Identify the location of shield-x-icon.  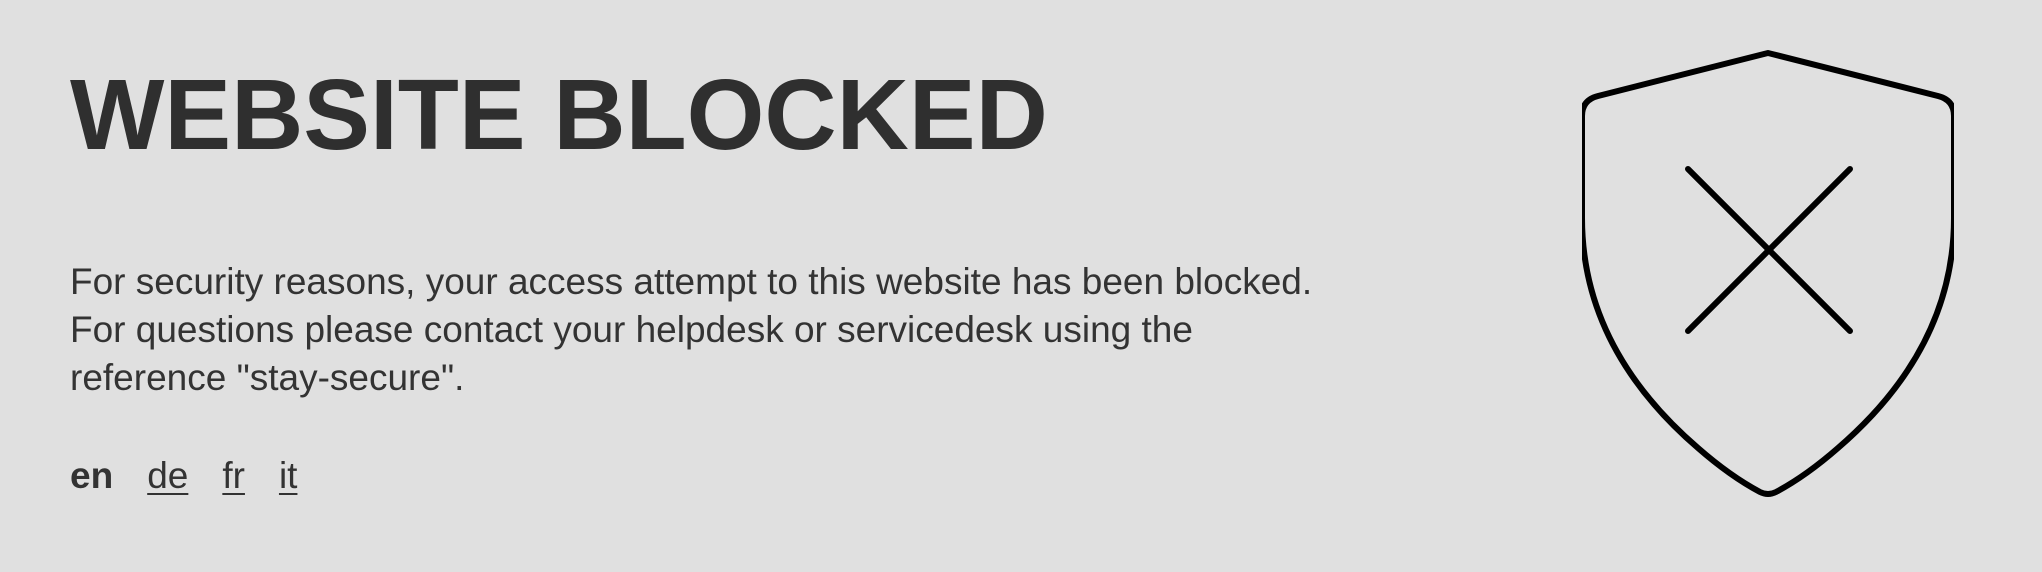
(1768, 273).